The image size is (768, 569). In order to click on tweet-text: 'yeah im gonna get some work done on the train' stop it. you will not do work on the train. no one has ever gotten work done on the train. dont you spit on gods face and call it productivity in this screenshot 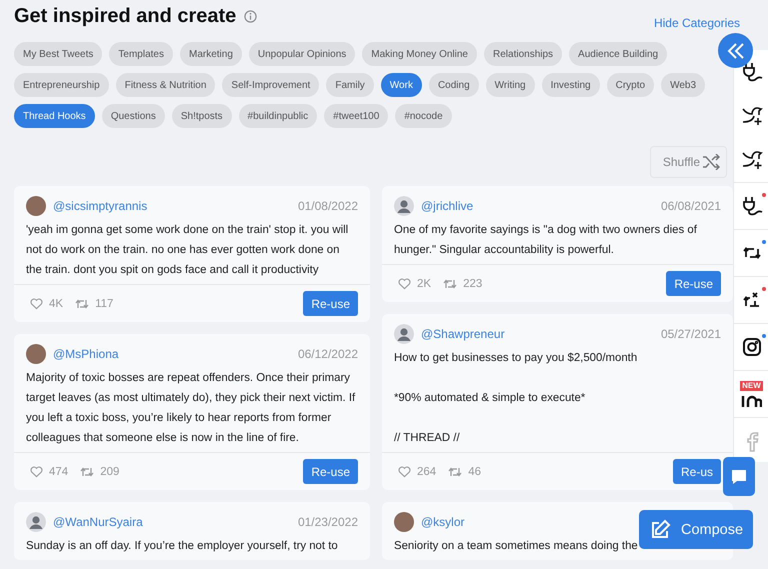, I will do `click(188, 250)`.